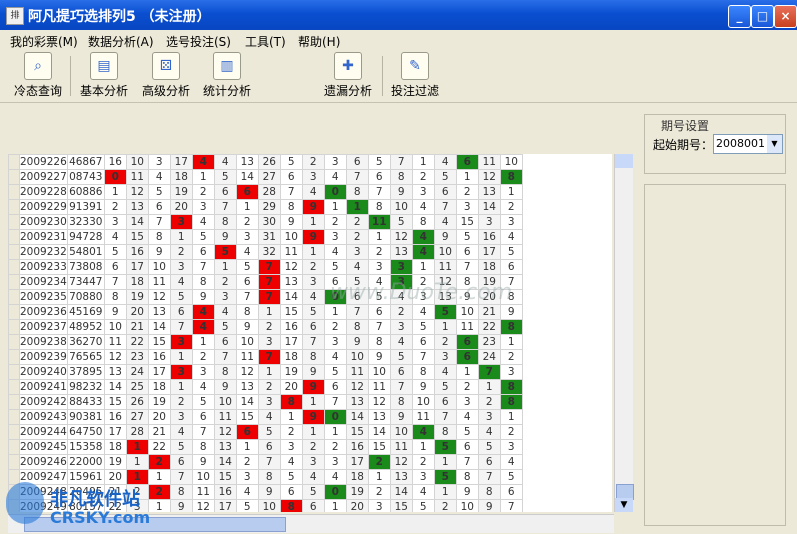 Image resolution: width=797 pixels, height=534 pixels. I want to click on chevron-down-icon: ▼, so click(774, 144).